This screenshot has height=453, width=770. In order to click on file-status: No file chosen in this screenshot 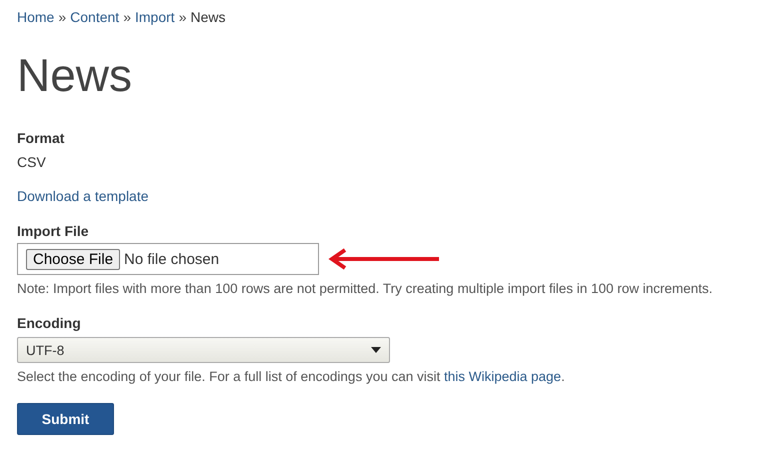, I will do `click(172, 259)`.